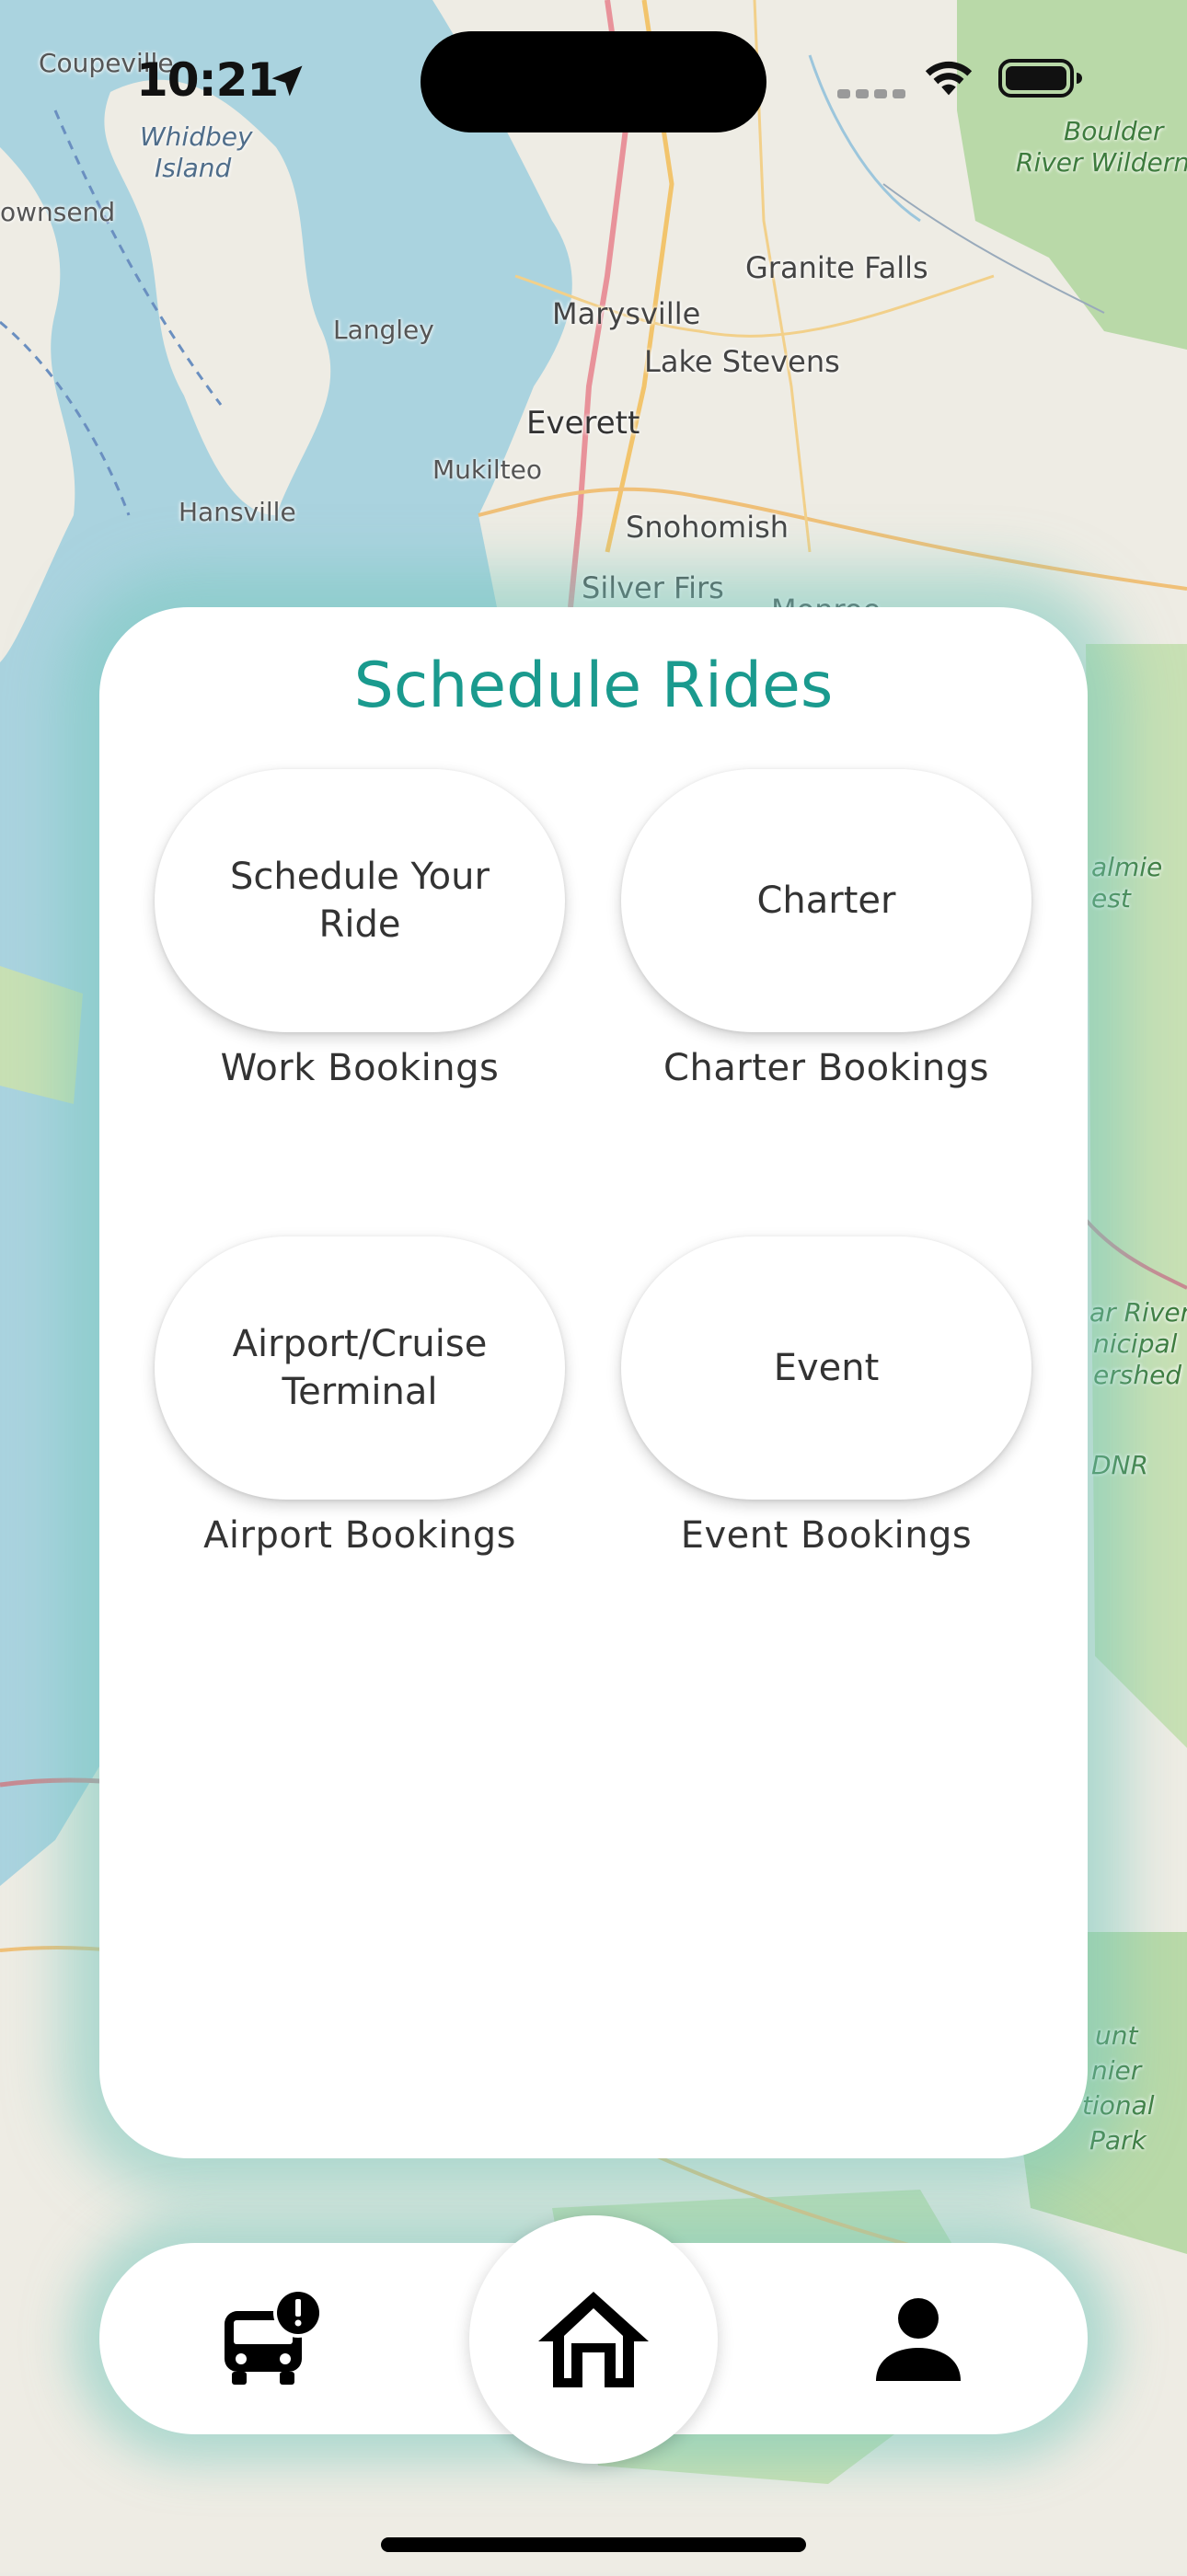  Describe the element at coordinates (1116, 2070) in the screenshot. I see `map-label-rainier: nier` at that location.